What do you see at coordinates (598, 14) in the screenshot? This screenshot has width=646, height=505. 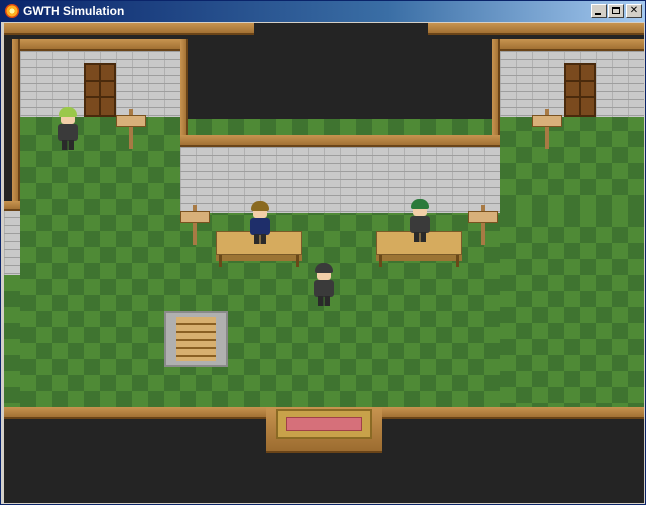 I see `minimize-icon` at bounding box center [598, 14].